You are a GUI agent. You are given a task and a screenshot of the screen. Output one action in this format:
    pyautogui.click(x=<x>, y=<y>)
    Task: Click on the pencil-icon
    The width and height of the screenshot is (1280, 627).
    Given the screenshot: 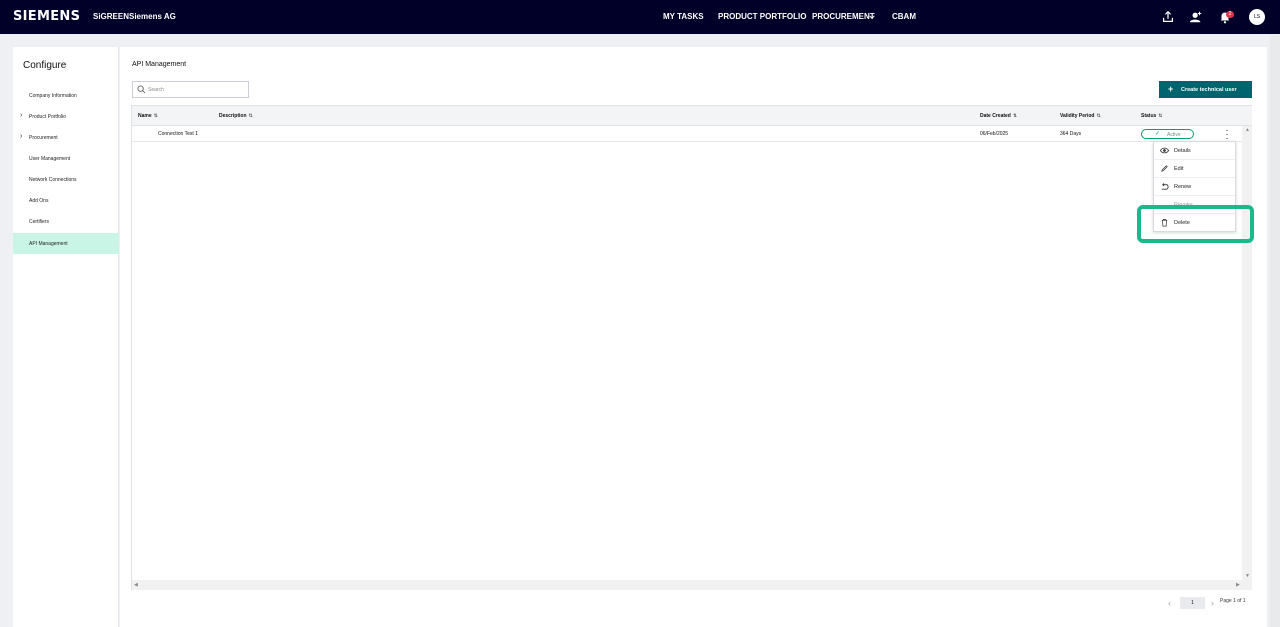 What is the action you would take?
    pyautogui.click(x=1164, y=168)
    